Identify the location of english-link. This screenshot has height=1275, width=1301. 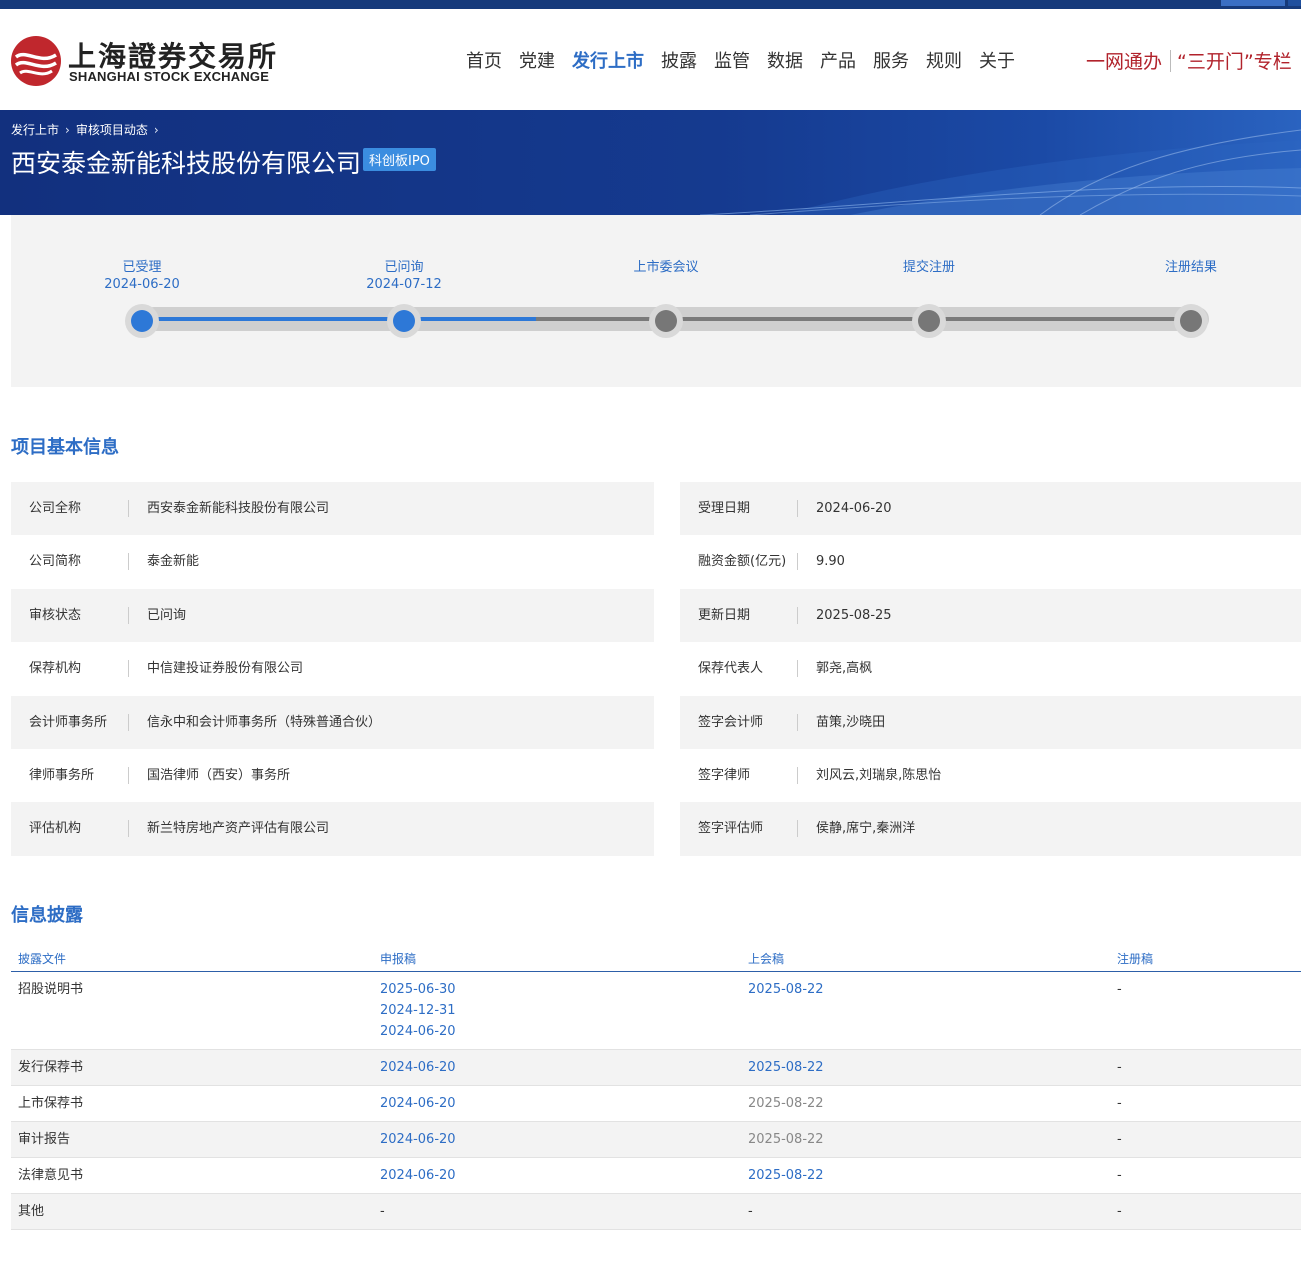
(1253, 3).